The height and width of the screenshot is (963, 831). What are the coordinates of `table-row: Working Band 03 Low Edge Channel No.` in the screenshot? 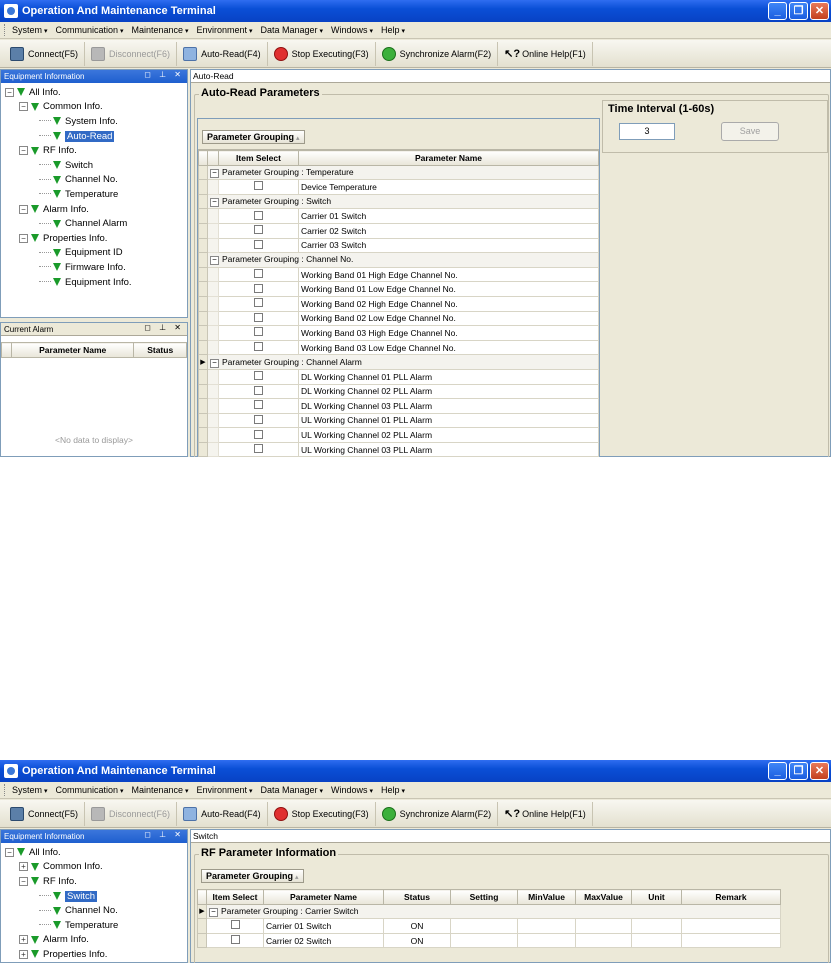 It's located at (398, 347).